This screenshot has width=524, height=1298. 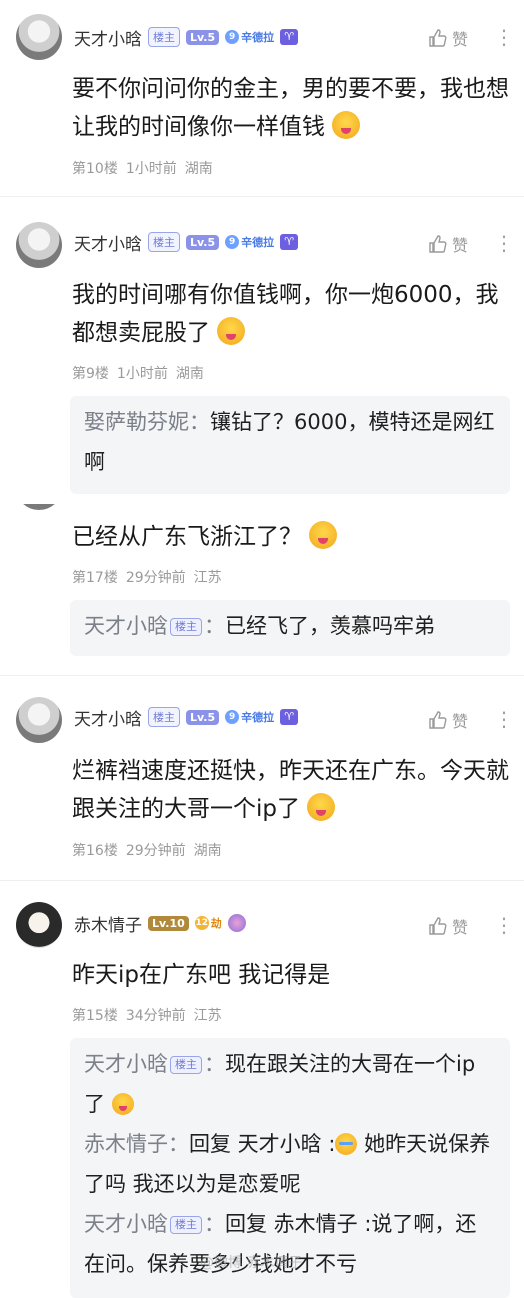 I want to click on username: 赤木情子, so click(x=108, y=923).